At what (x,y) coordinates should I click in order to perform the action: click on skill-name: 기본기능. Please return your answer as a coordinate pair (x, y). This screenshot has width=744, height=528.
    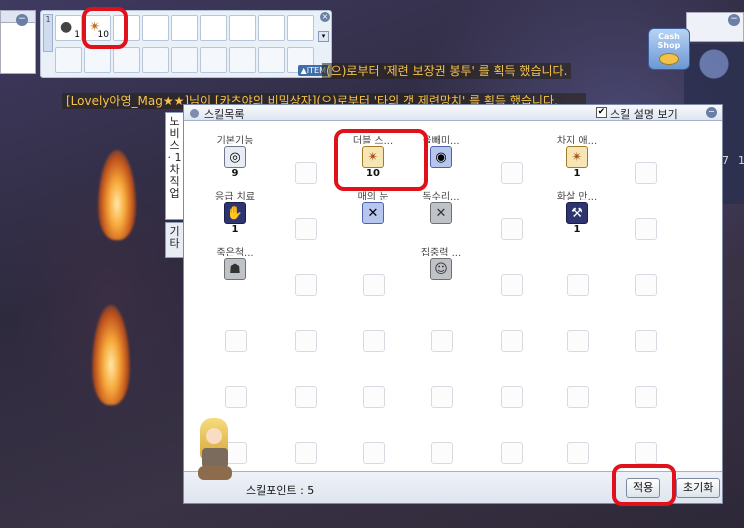
    Looking at the image, I should click on (235, 140).